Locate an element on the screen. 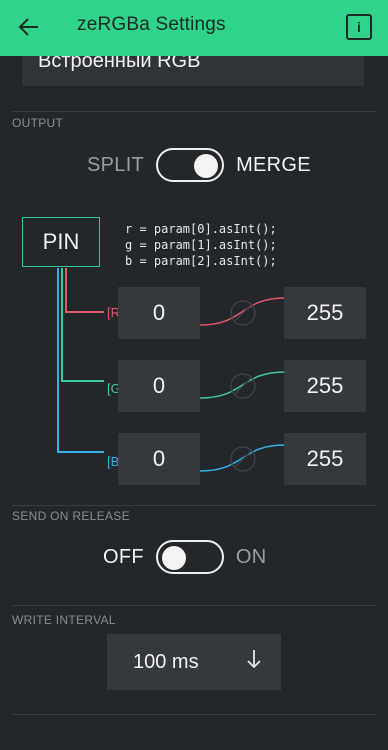 The image size is (388, 750). red-range-curve is located at coordinates (242, 311).